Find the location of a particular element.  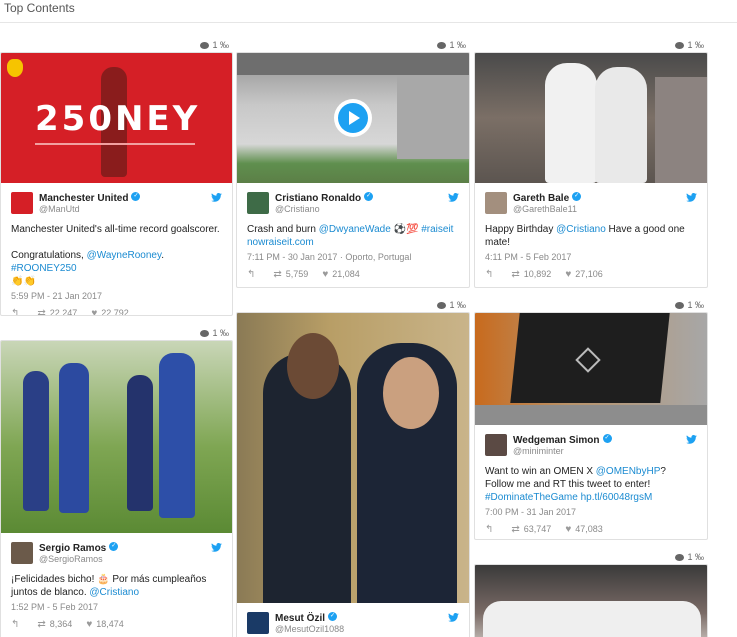

author-name: Manchester United is located at coordinates (83, 198).